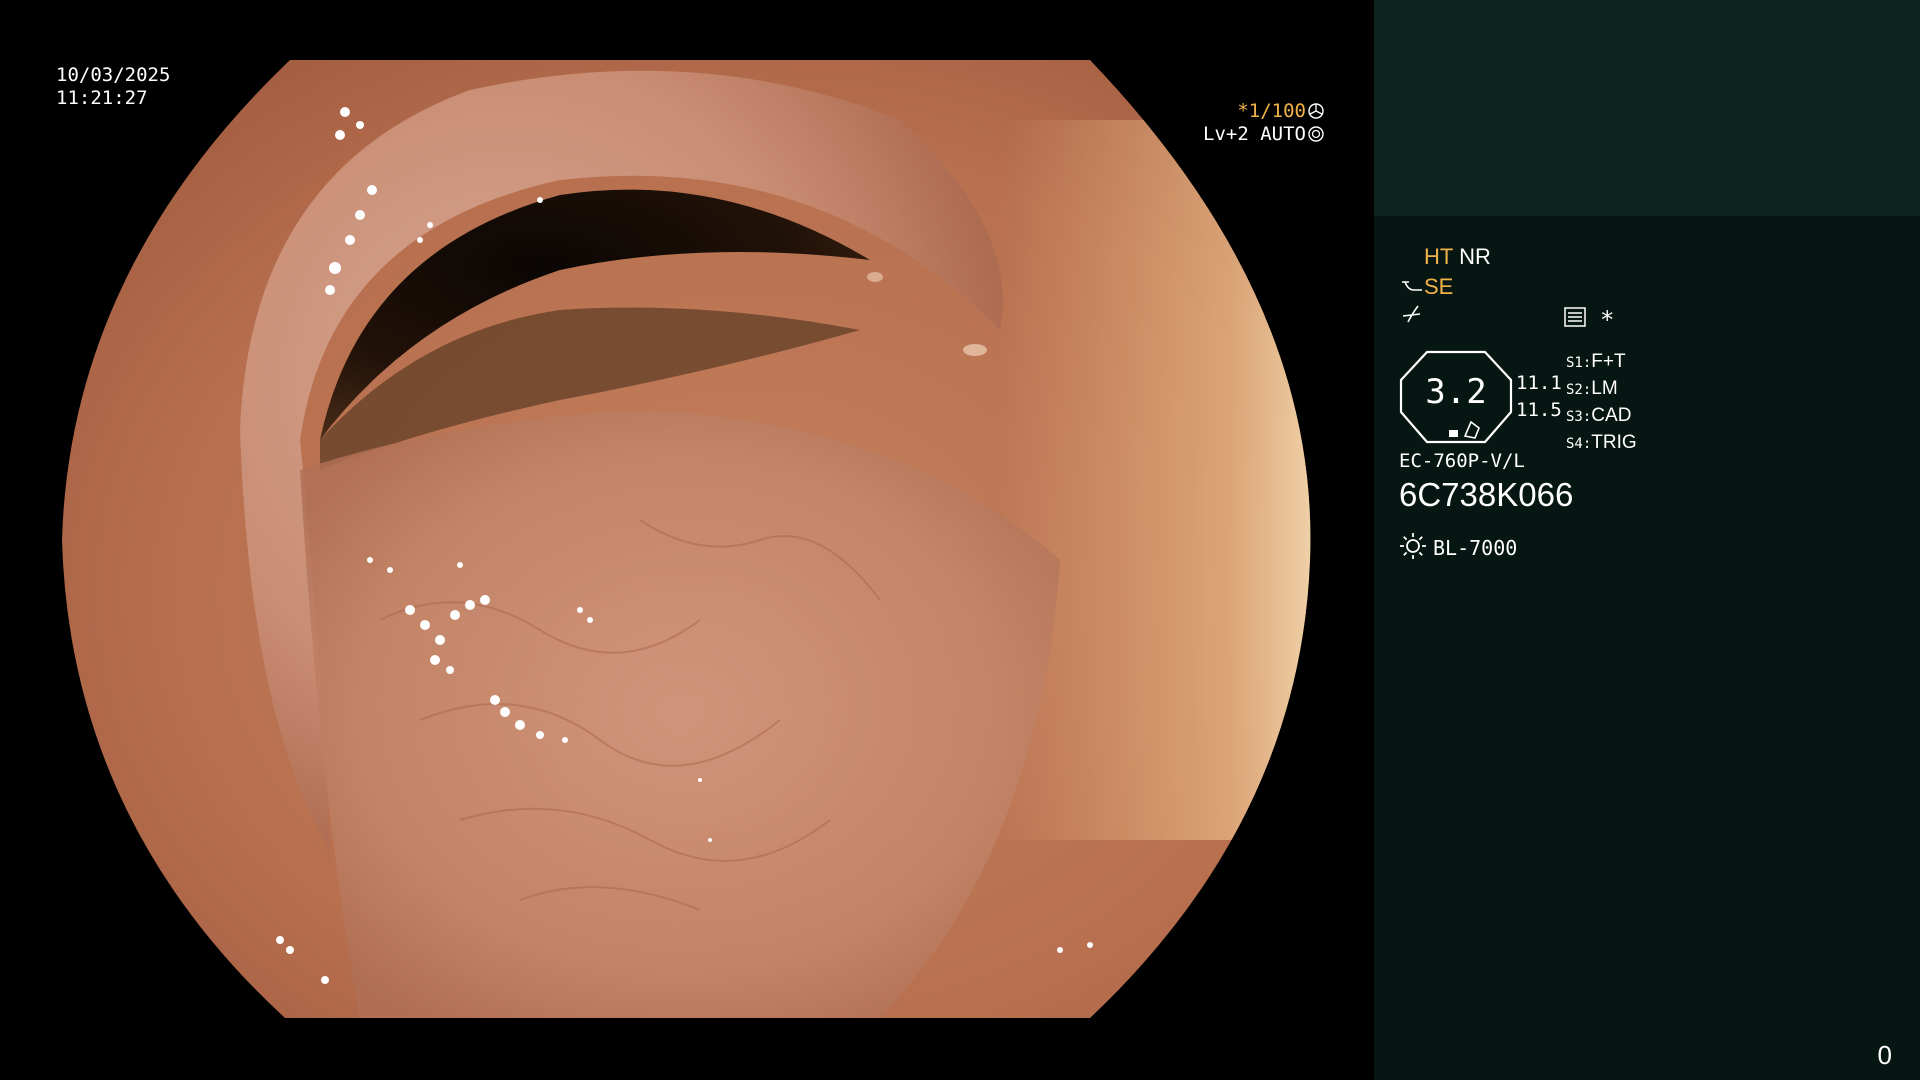 The height and width of the screenshot is (1080, 1920). I want to click on nr-mode-label: NR, so click(1475, 256).